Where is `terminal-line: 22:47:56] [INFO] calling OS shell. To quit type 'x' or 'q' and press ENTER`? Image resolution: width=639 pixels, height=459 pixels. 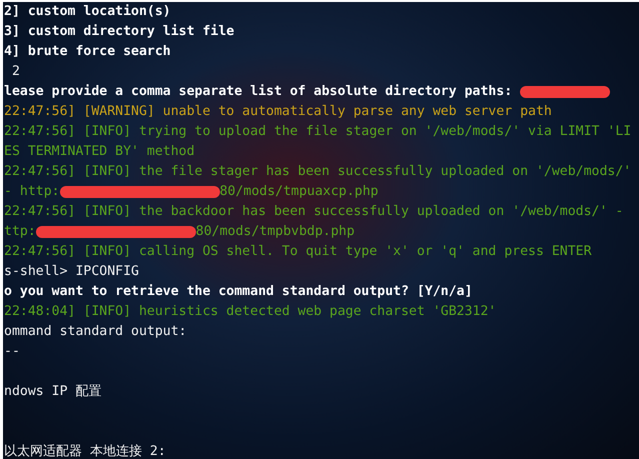 terminal-line: 22:47:56] [INFO] calling OS shell. To quit type 'x' or 'q' and press ENTER is located at coordinates (298, 252).